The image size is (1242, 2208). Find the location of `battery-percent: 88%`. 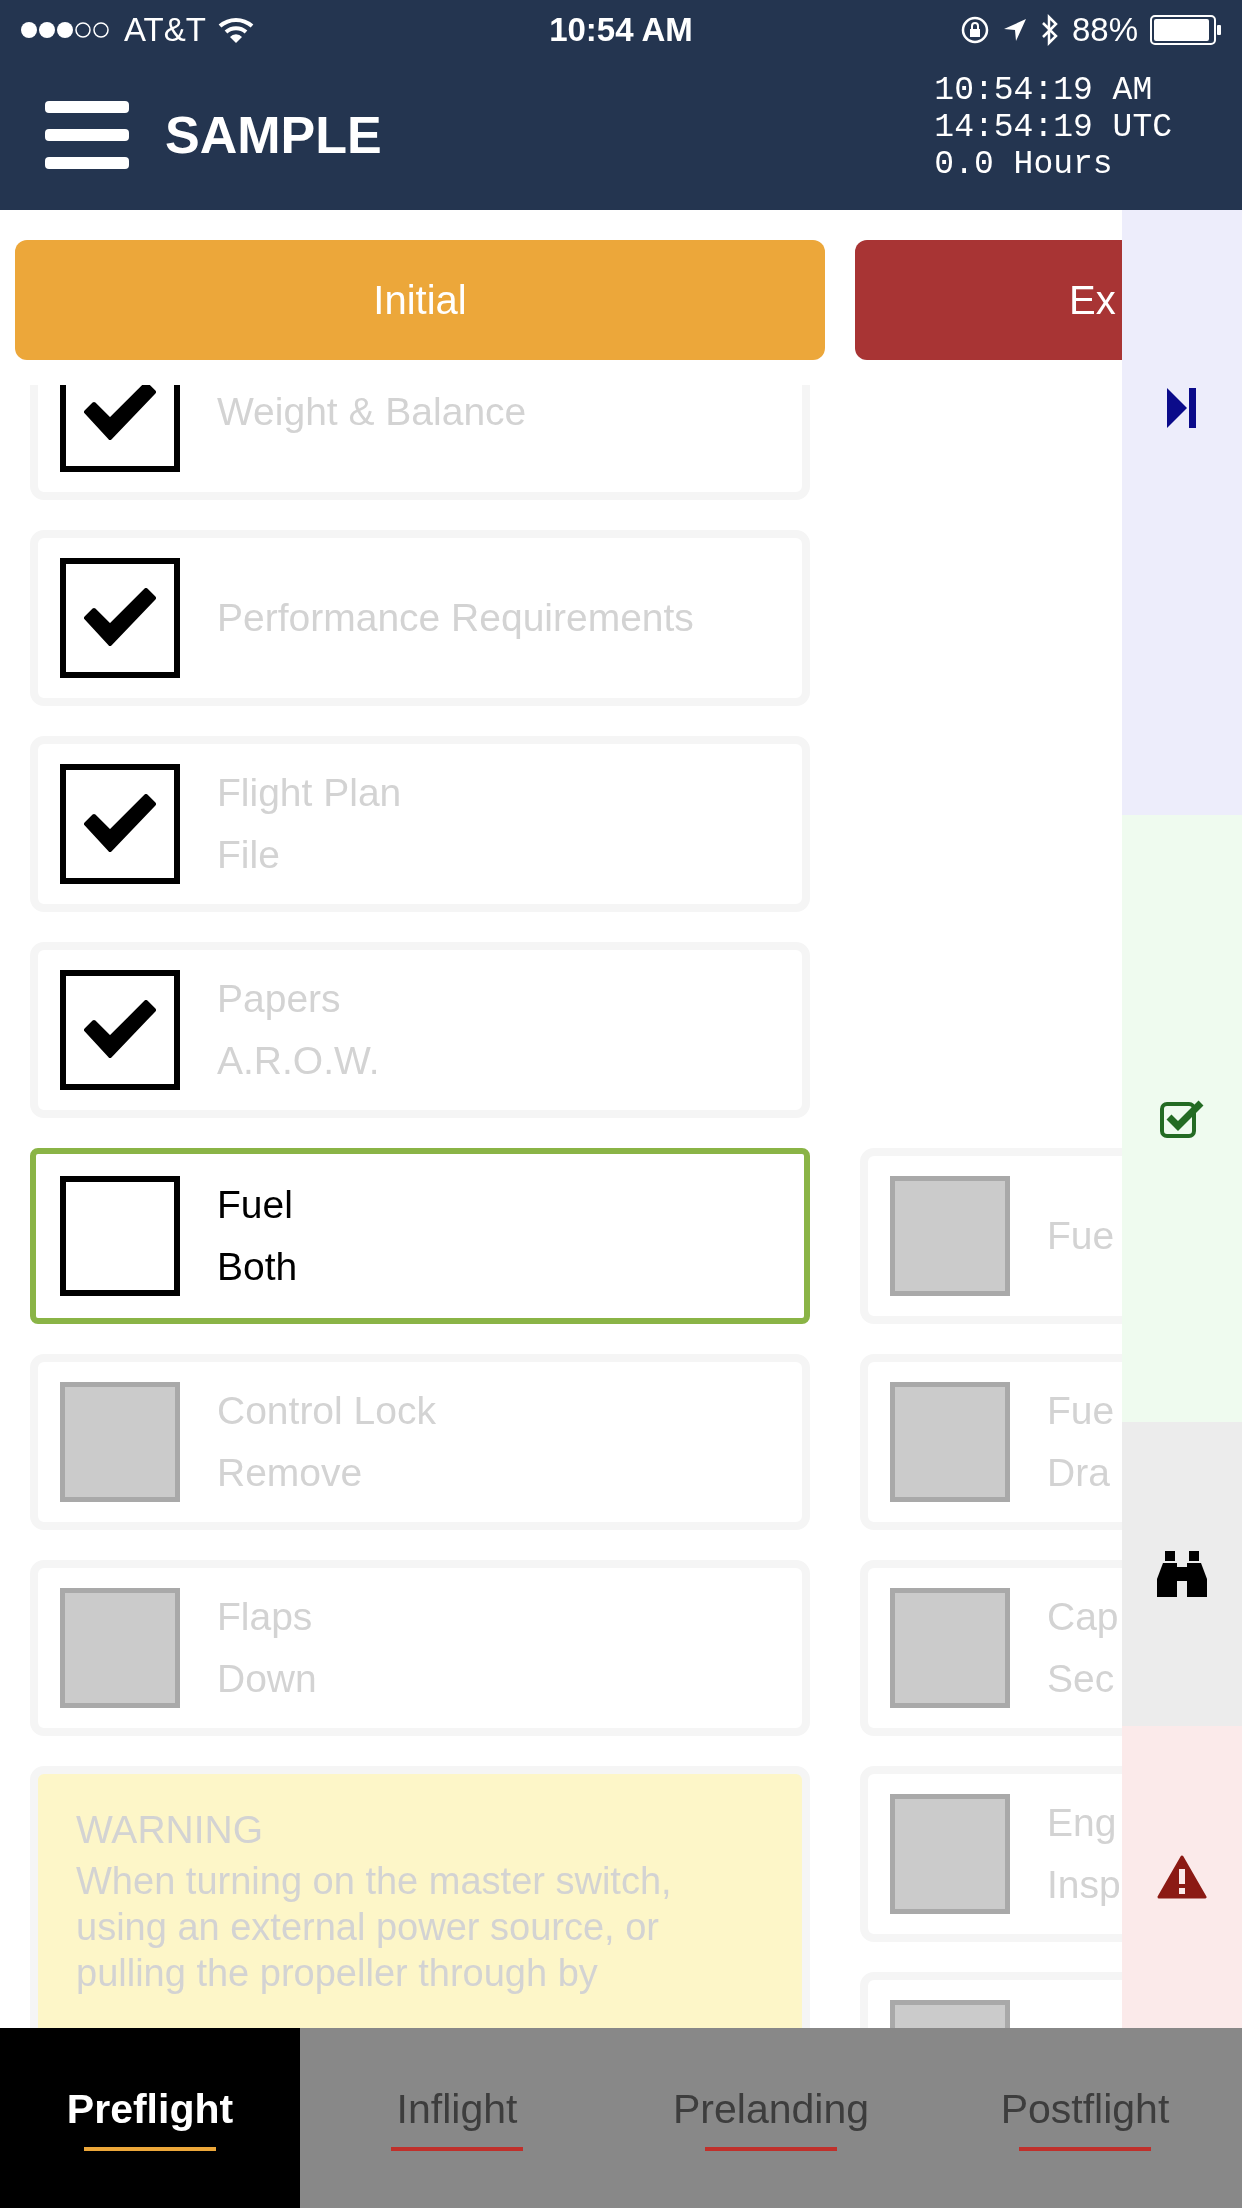

battery-percent: 88% is located at coordinates (1104, 30).